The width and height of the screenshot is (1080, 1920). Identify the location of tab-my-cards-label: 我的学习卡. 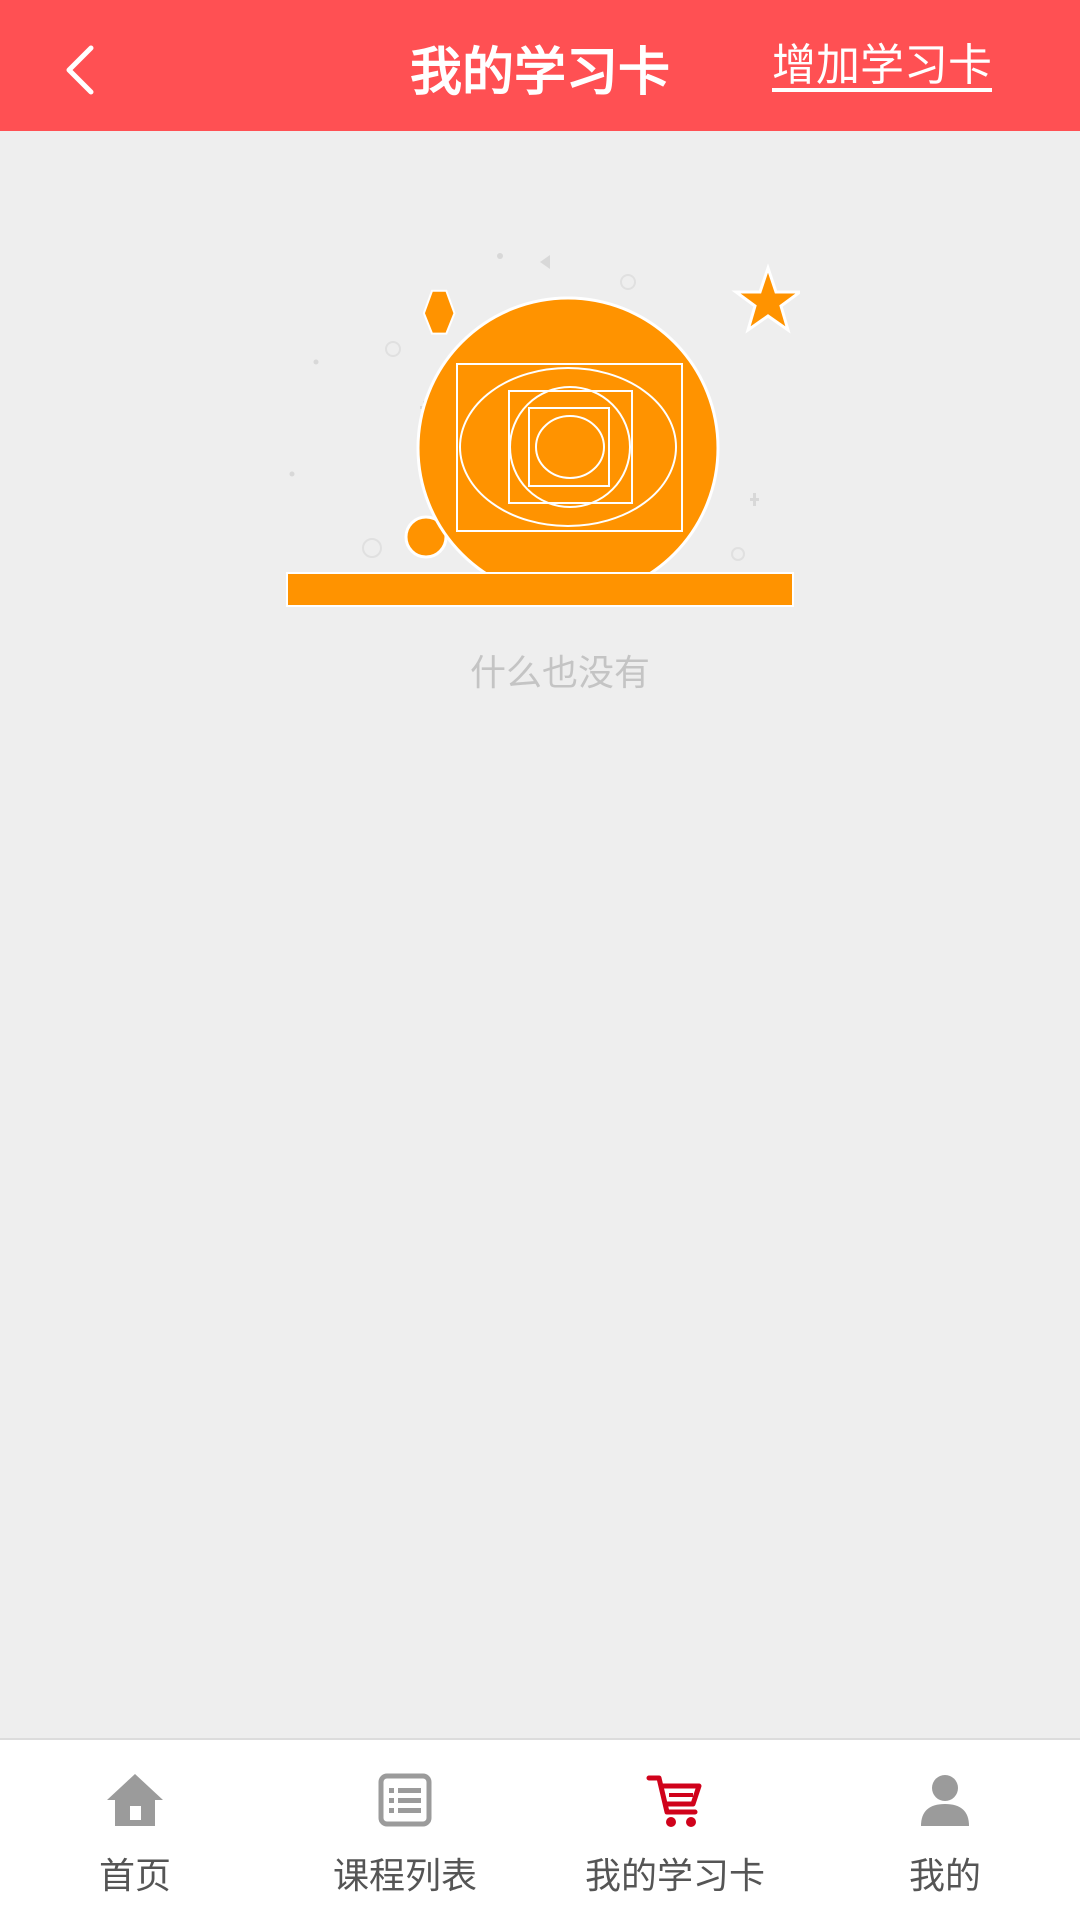
(674, 1876).